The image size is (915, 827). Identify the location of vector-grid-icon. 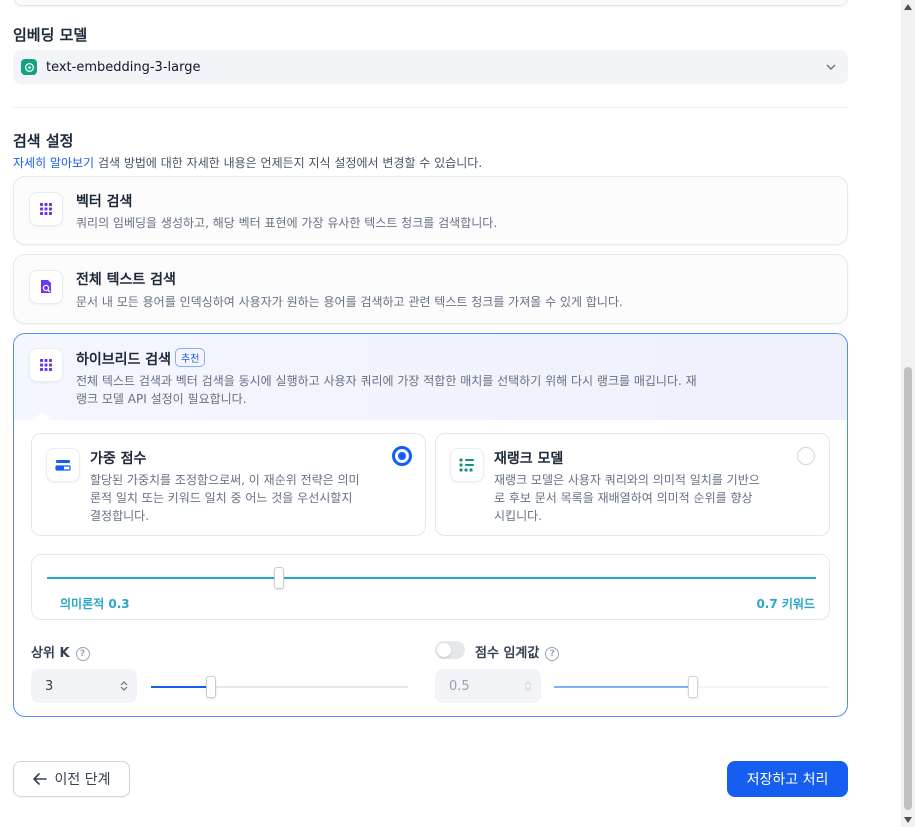
(46, 209).